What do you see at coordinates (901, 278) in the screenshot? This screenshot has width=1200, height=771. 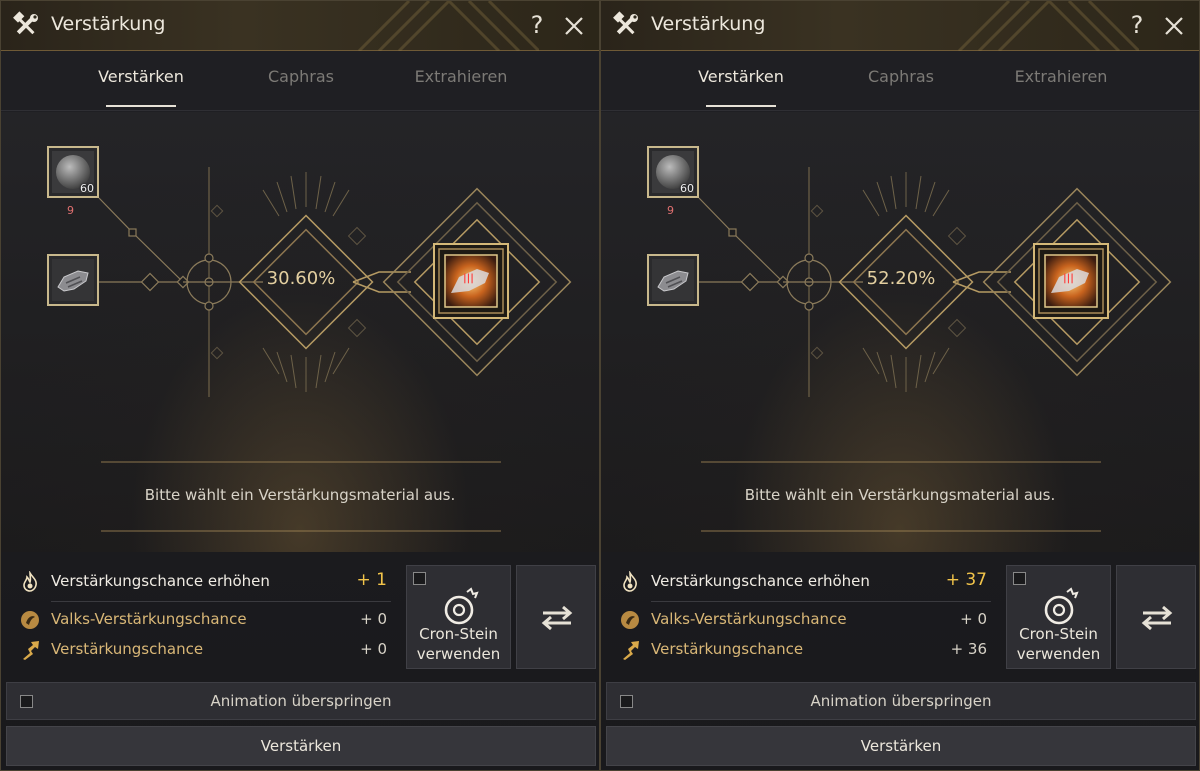 I see `success-chance: 52.20%` at bounding box center [901, 278].